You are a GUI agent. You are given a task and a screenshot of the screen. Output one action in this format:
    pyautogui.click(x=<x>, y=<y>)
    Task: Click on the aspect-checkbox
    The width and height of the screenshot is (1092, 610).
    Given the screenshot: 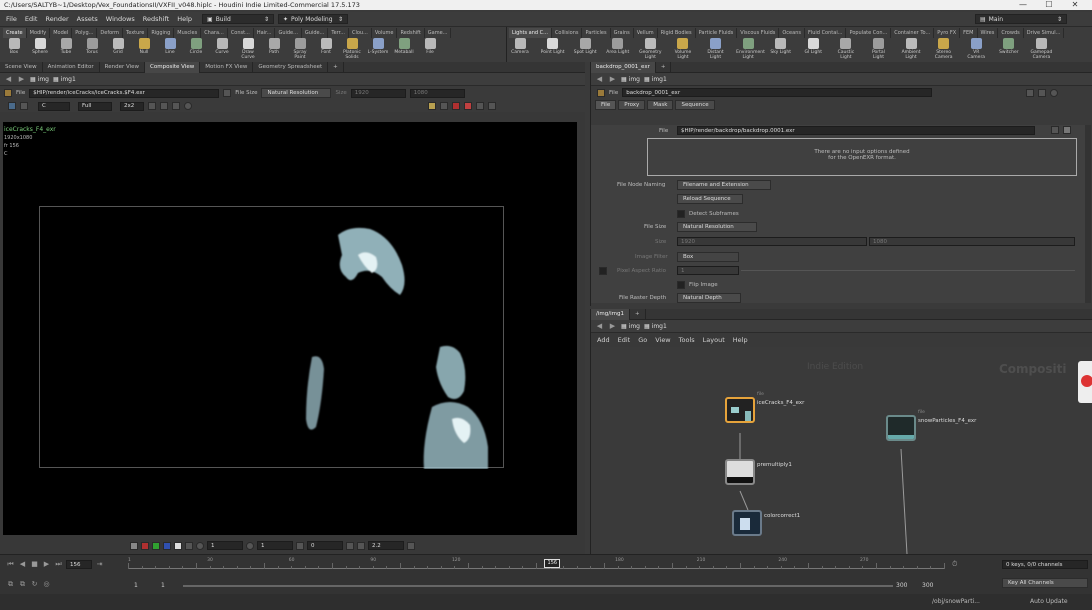 What is the action you would take?
    pyautogui.click(x=603, y=271)
    